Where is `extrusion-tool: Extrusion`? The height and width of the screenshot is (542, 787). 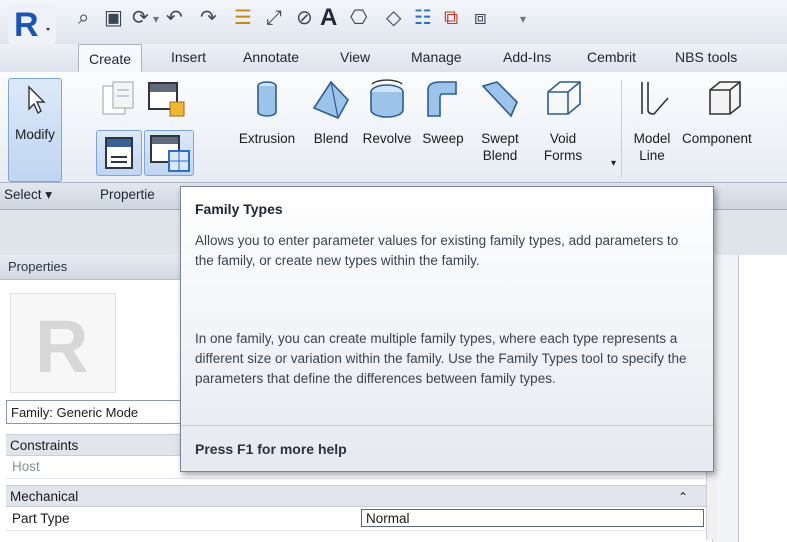 extrusion-tool: Extrusion is located at coordinates (267, 128).